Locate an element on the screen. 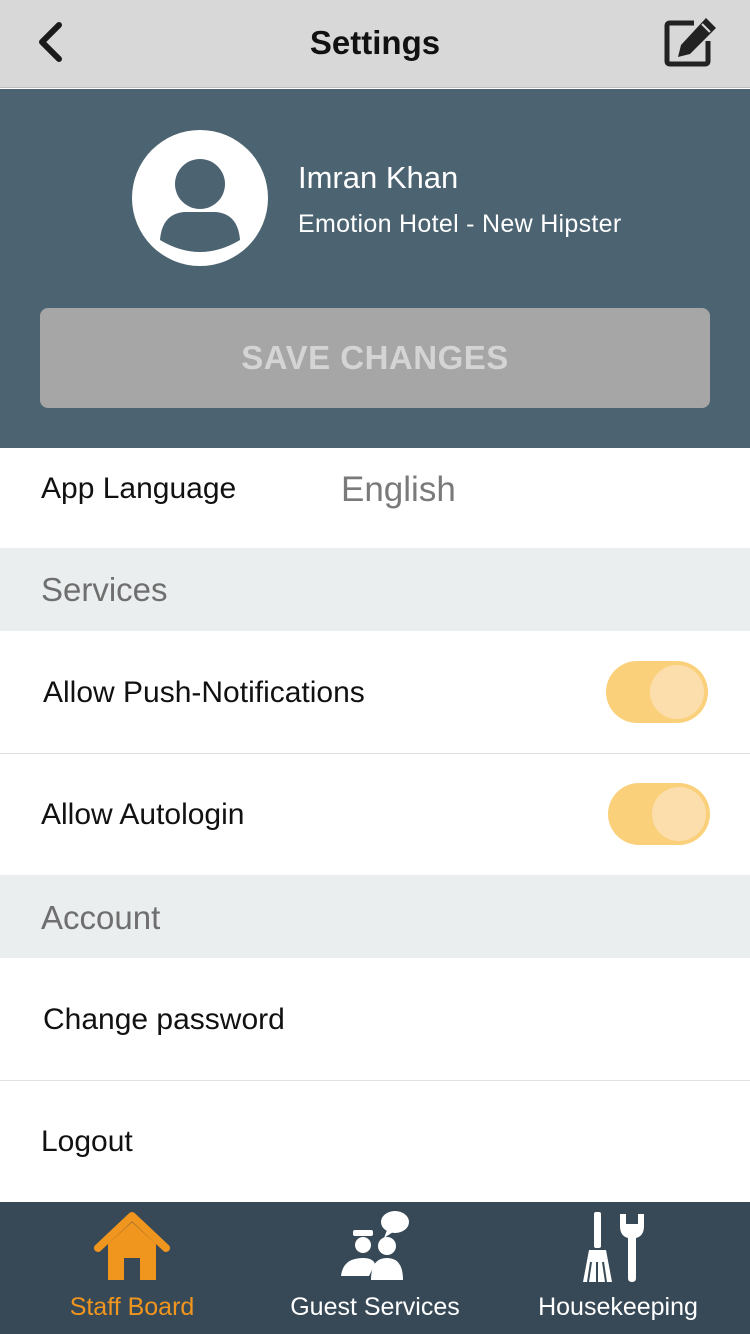 This screenshot has width=750, height=1334. services-section-header: Services is located at coordinates (375, 589).